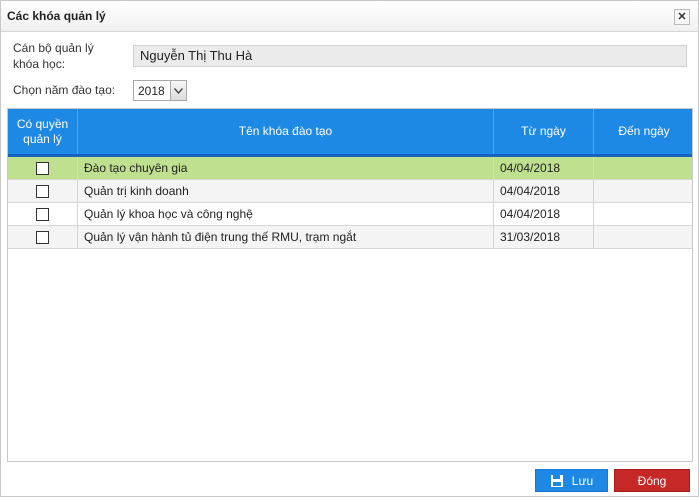 The height and width of the screenshot is (497, 699). Describe the element at coordinates (286, 131) in the screenshot. I see `header-course-name: Tên khóa đào tạo` at that location.